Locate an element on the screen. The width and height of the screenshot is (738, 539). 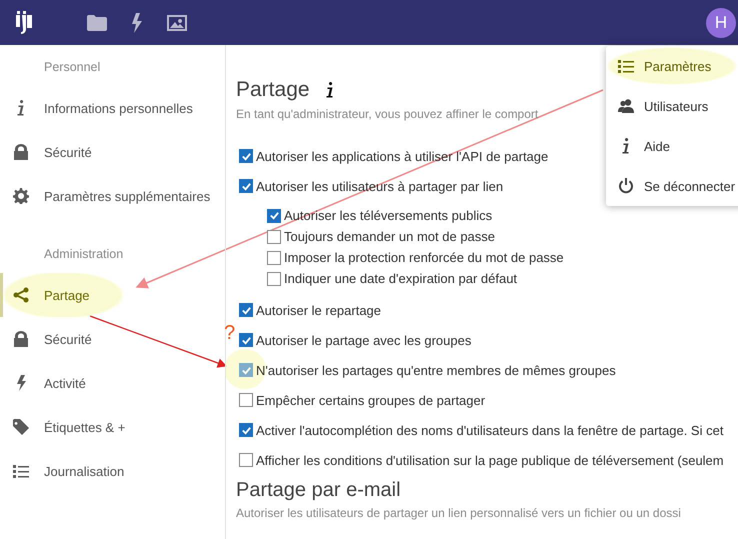
checkbox-label: Empêcher certains groupes de partager is located at coordinates (371, 400).